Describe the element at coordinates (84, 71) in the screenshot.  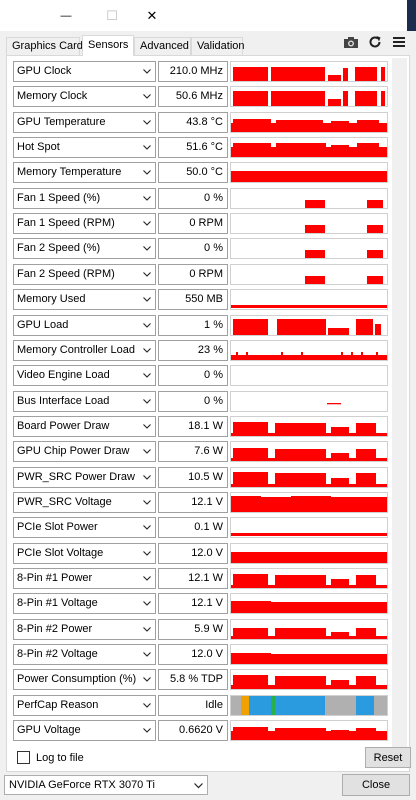
I see `sensor-name-dropdown: GPU Clock` at that location.